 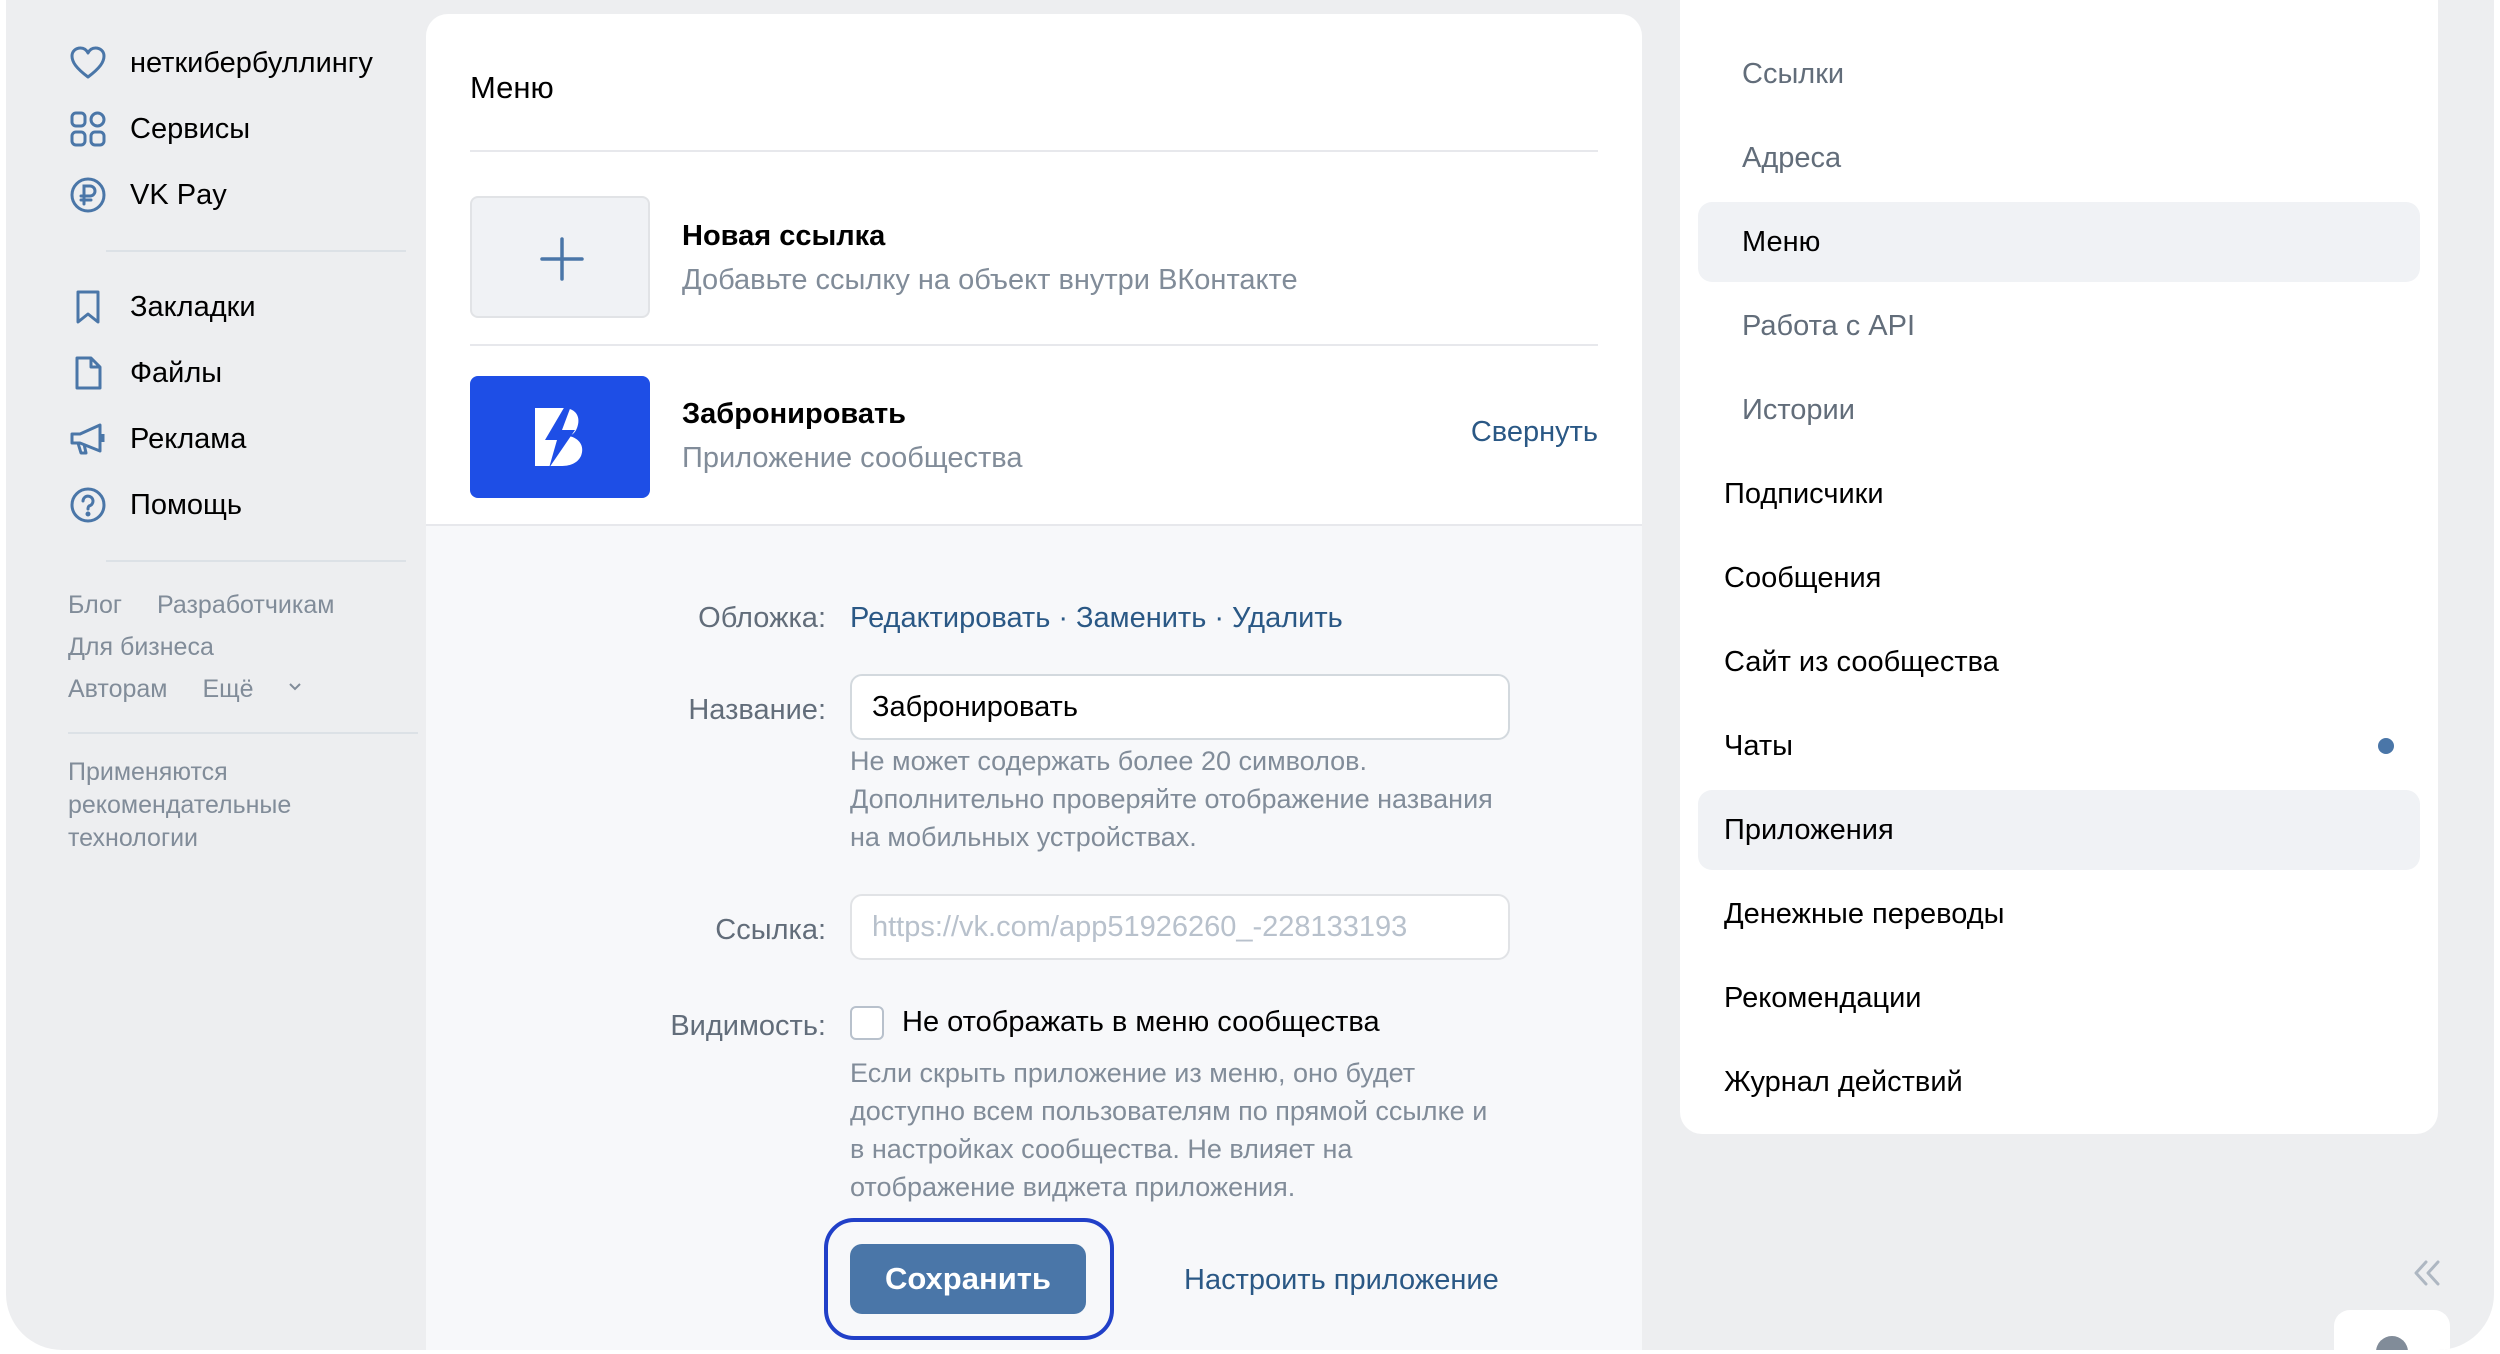 I want to click on menu-item-site: Сайт из сообщества, so click(x=2059, y=662).